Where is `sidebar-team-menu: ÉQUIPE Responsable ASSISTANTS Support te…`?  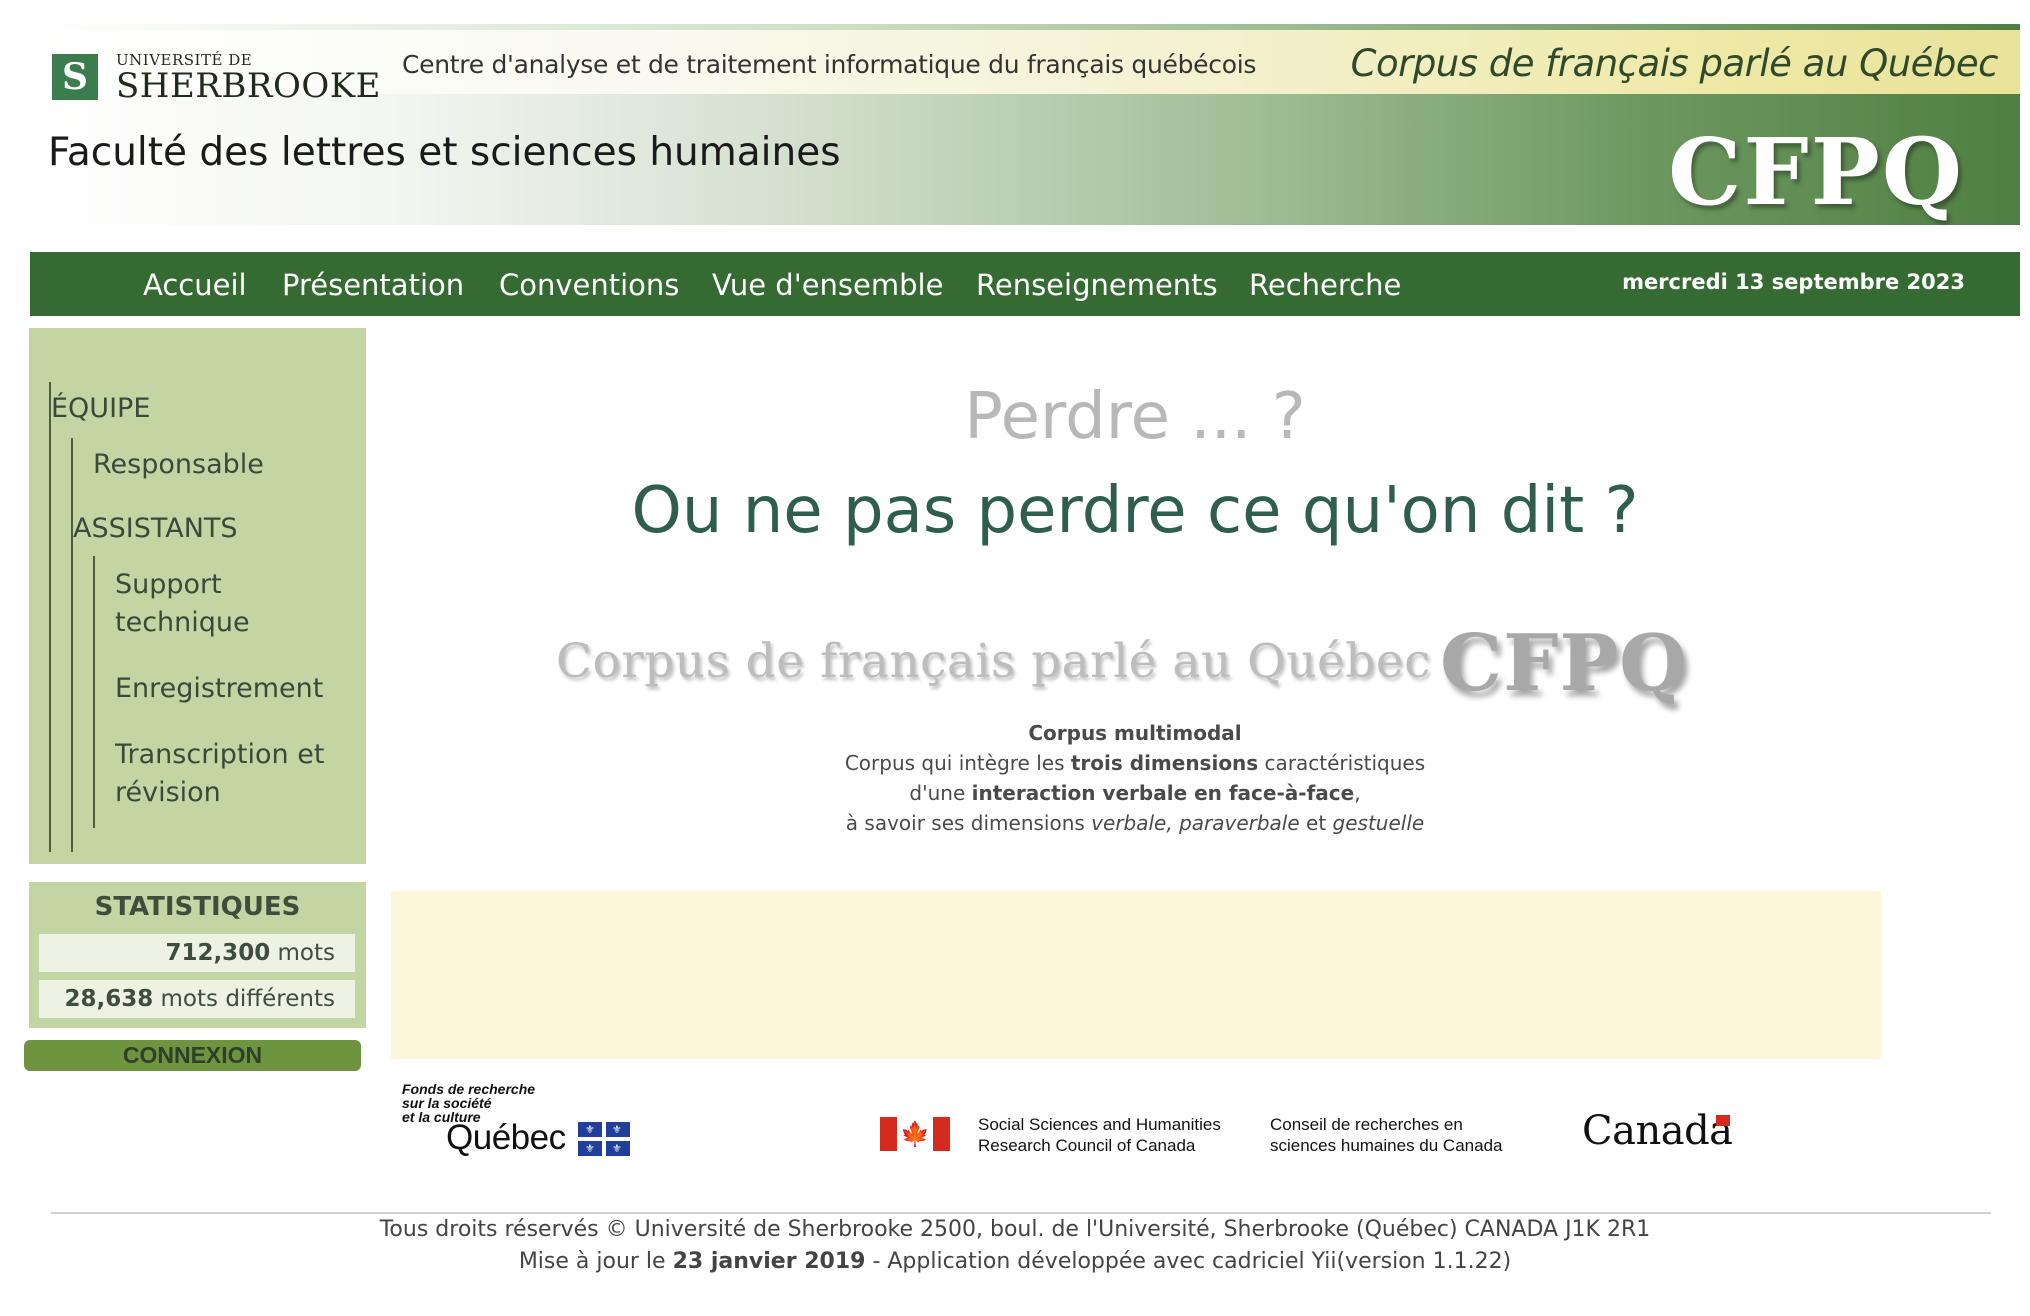 sidebar-team-menu: ÉQUIPE Responsable ASSISTANTS Support te… is located at coordinates (197, 596).